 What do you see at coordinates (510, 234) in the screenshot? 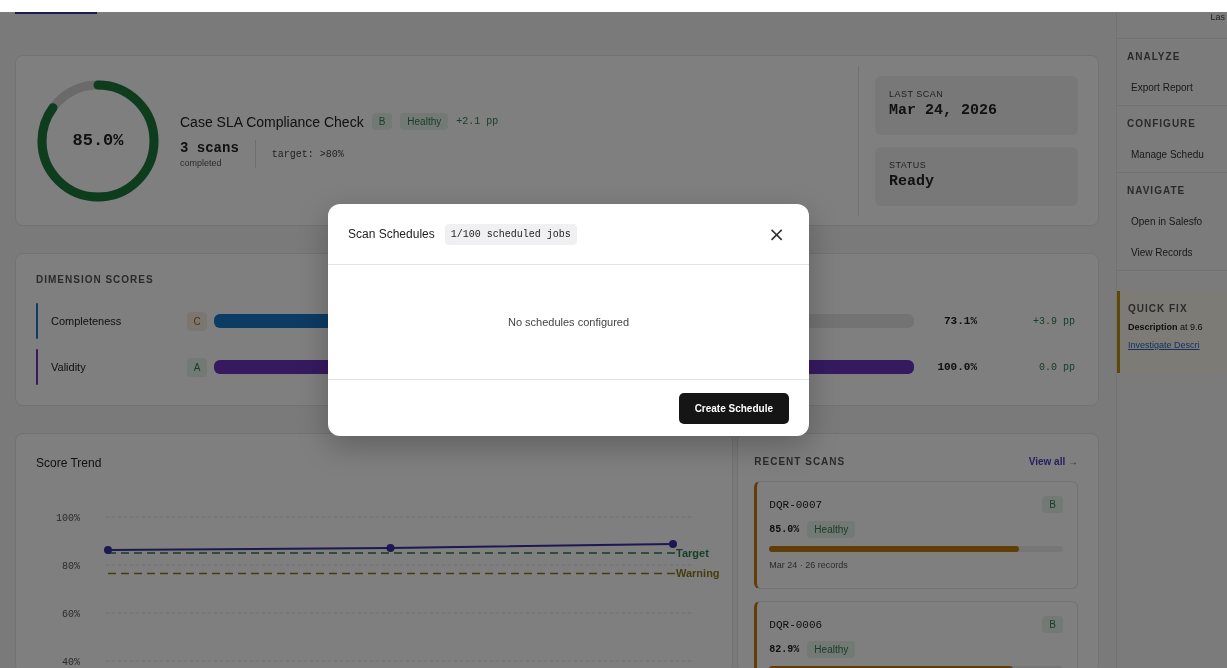
I see `job-count-badge: 1/100 scheduled jobs` at bounding box center [510, 234].